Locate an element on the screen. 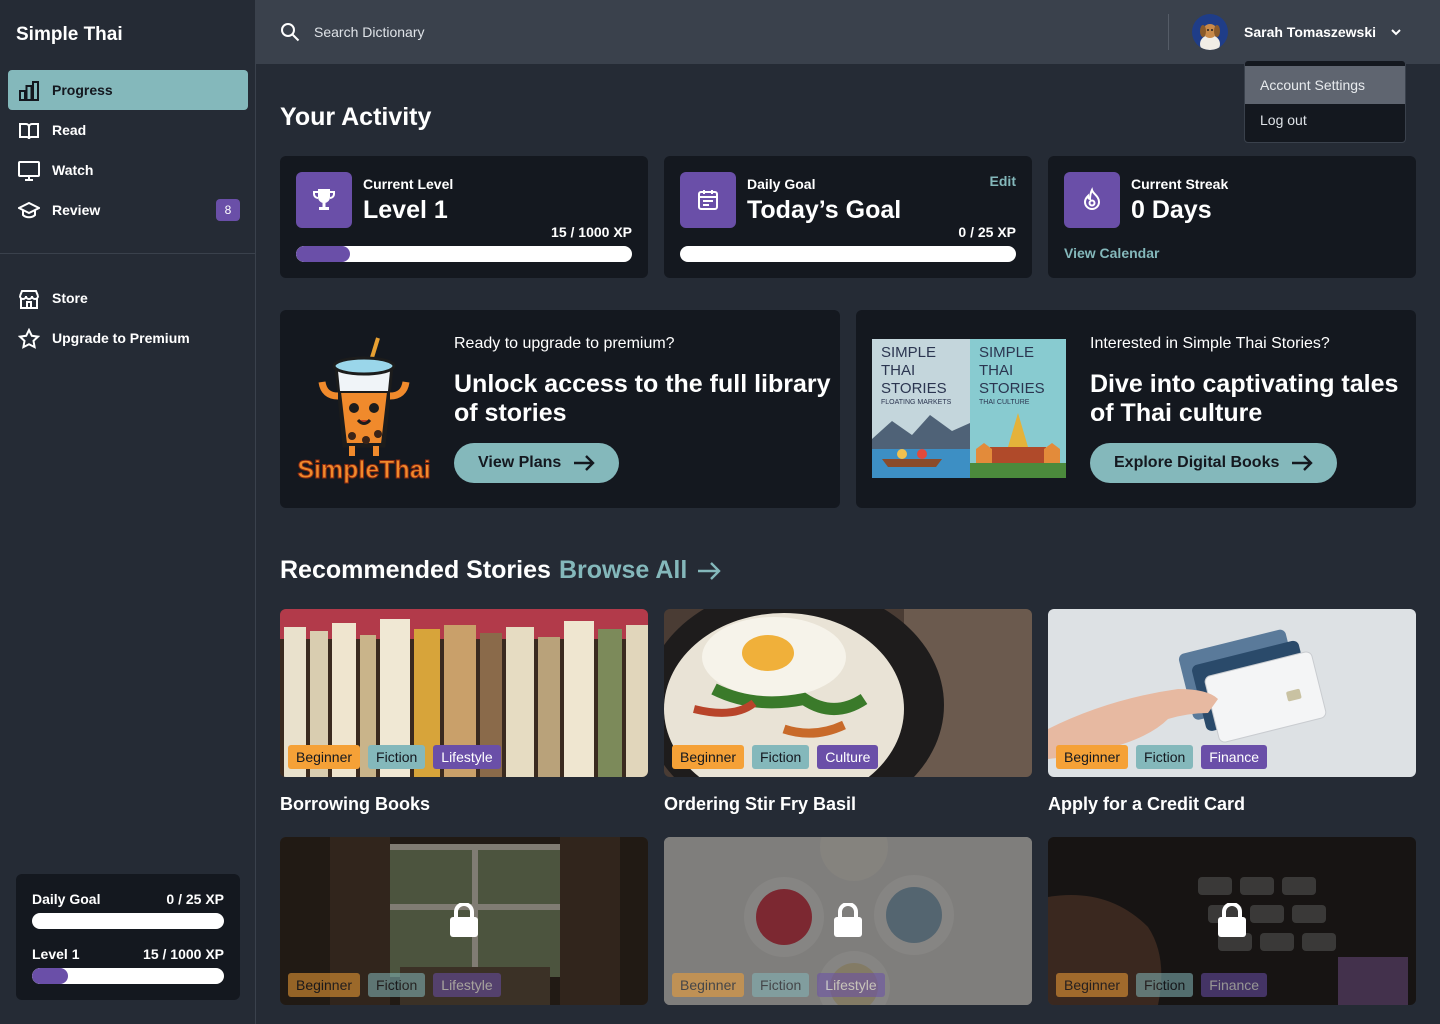  sidebar-item-label: Progress is located at coordinates (82, 90).